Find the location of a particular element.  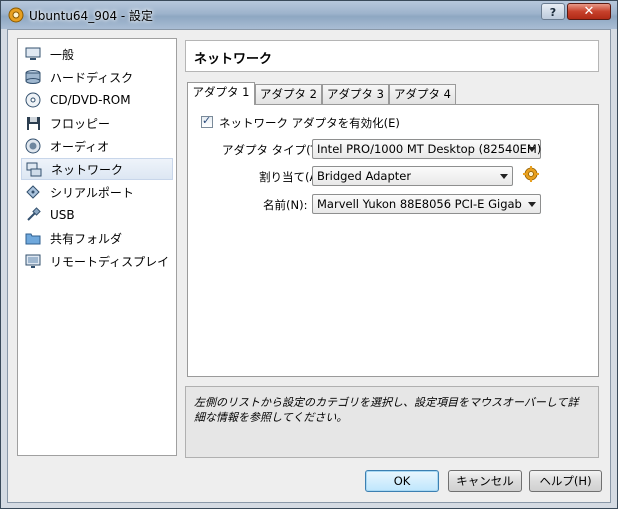

hard-disk-icon is located at coordinates (33, 77).